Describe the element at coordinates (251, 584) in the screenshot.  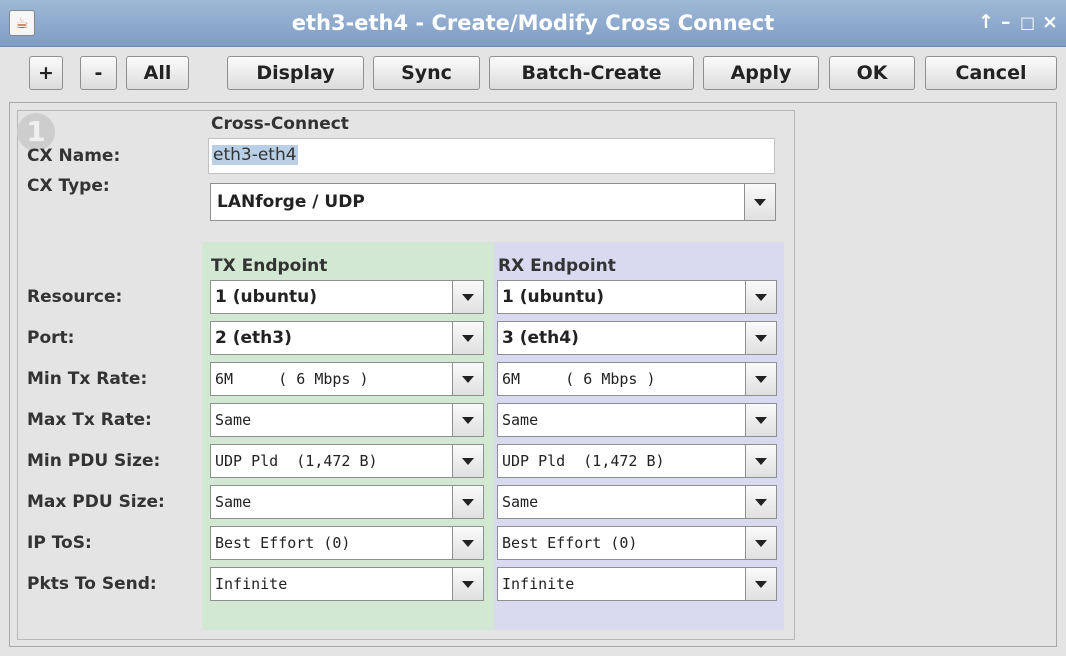
I see `tx-pkts-to-send-value: Infinite` at that location.